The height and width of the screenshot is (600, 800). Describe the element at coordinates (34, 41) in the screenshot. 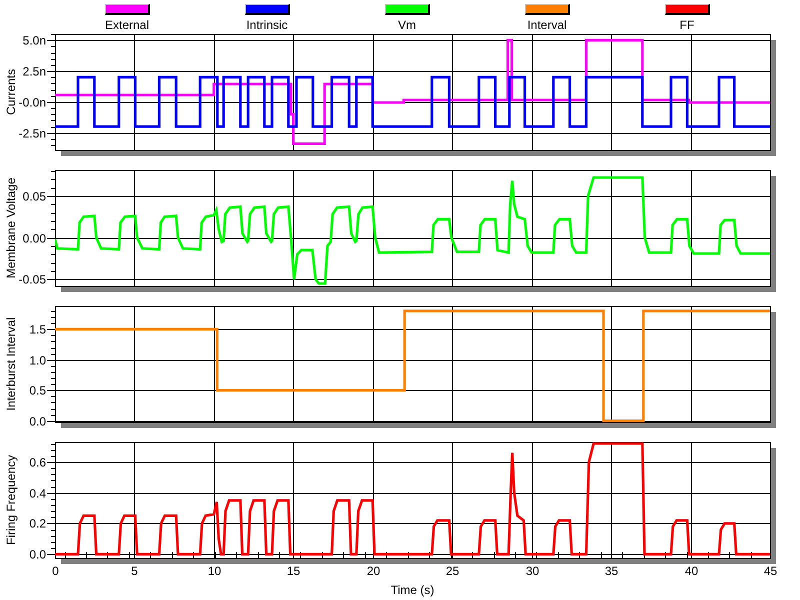

I see `y-tick-label: 5.0n` at that location.